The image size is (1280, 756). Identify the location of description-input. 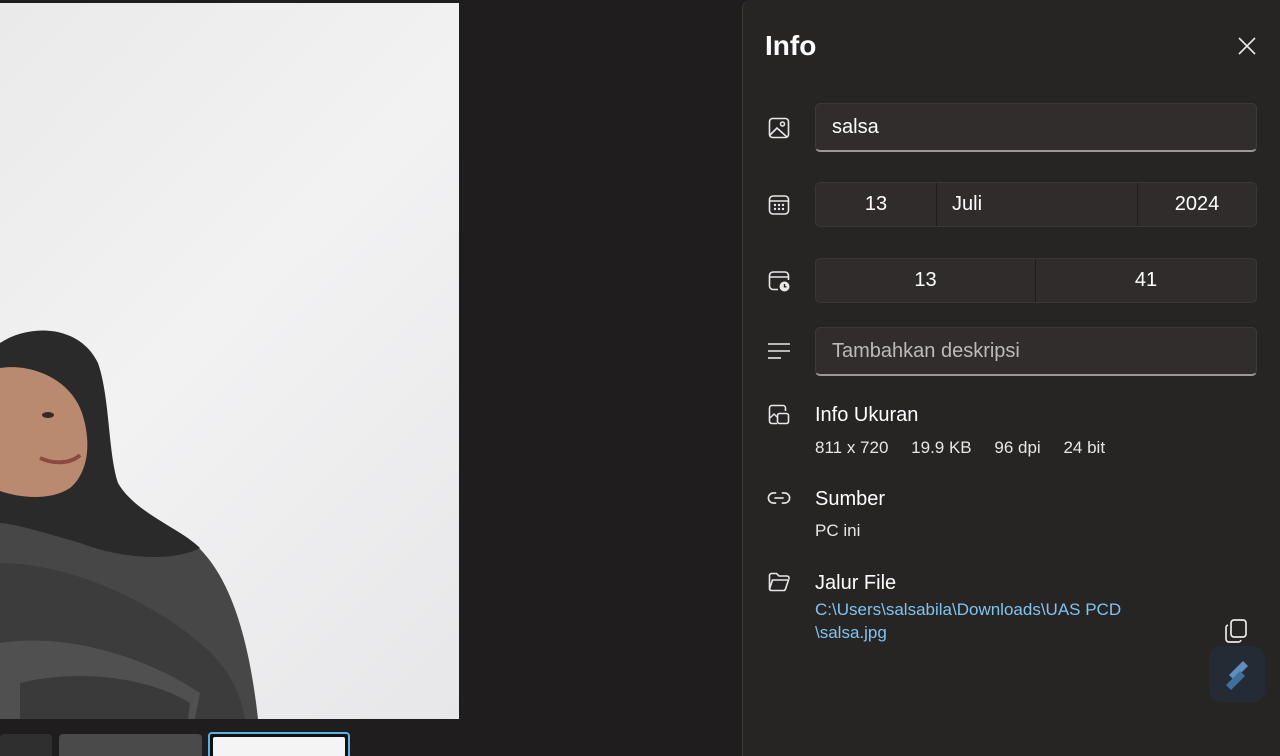
(1036, 351).